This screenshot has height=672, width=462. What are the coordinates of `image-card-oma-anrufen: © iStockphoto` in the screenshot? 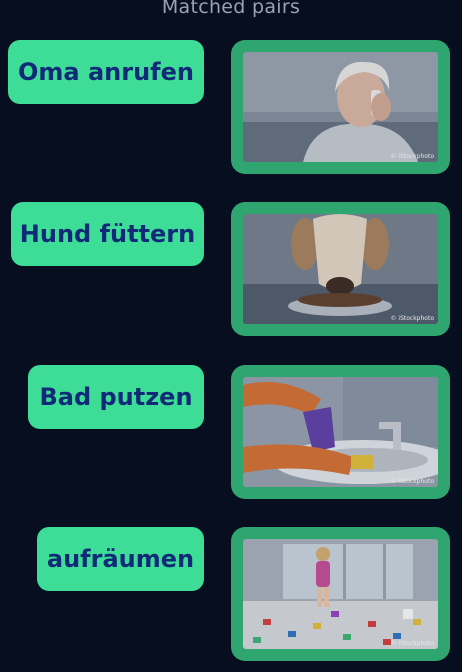 It's located at (340, 107).